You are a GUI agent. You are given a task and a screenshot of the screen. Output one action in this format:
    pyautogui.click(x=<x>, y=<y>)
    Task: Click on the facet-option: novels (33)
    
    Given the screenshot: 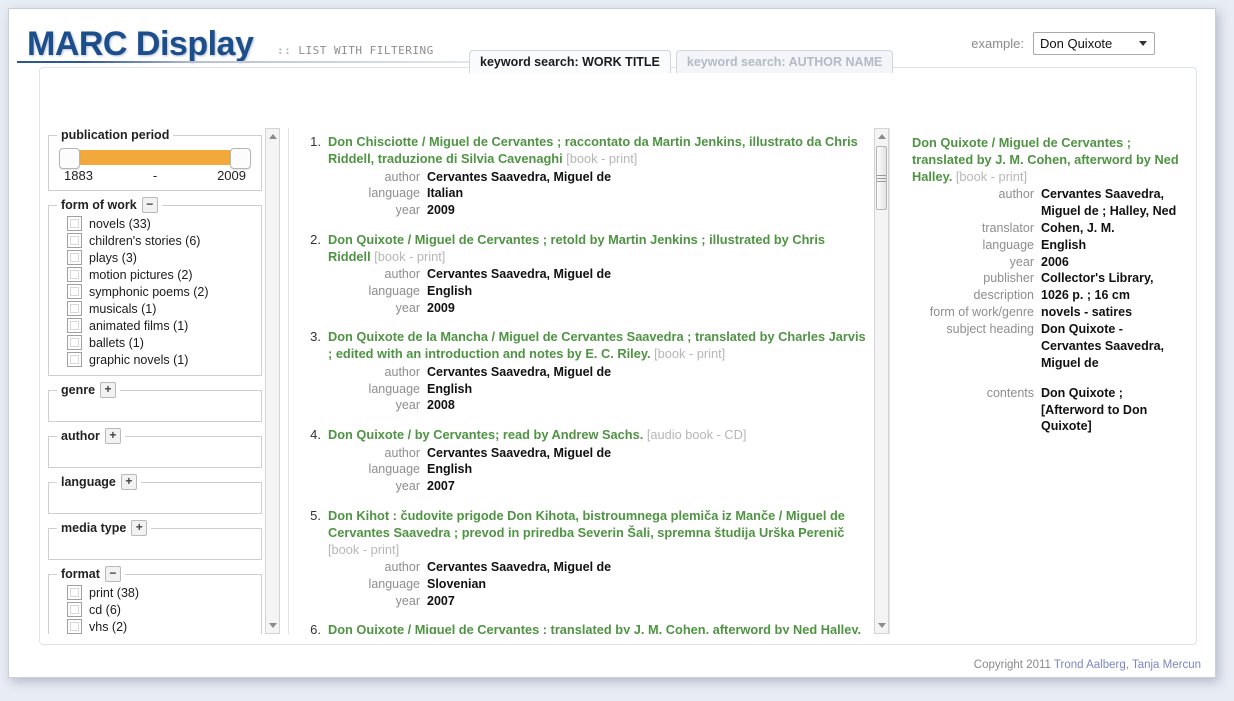 What is the action you would take?
    pyautogui.click(x=155, y=223)
    